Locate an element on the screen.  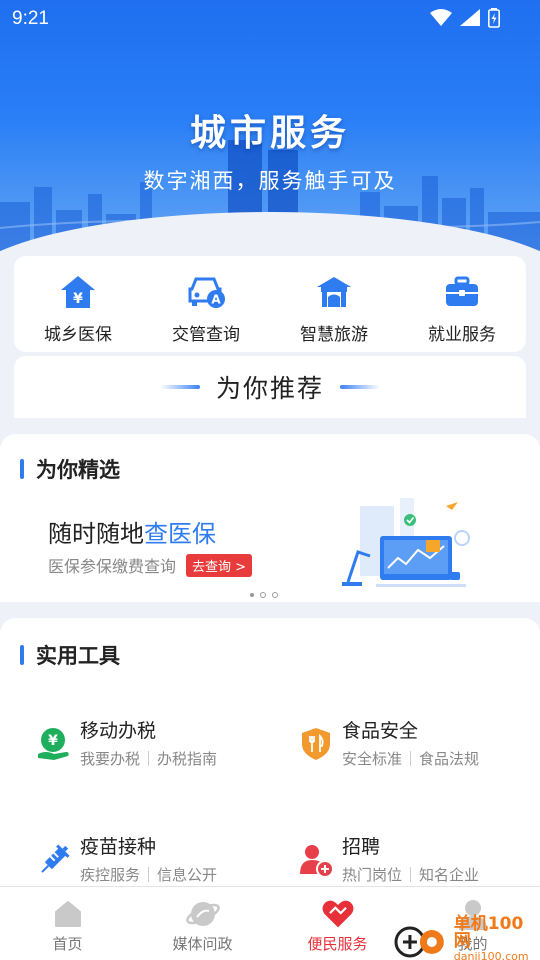
nav-services: 便民服务 is located at coordinates (337, 923).